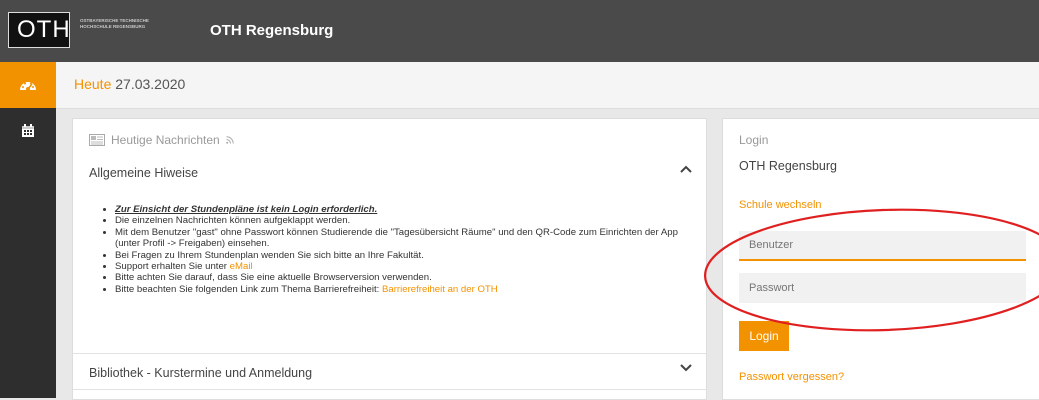 The image size is (1039, 400). I want to click on calendar-icon, so click(28, 130).